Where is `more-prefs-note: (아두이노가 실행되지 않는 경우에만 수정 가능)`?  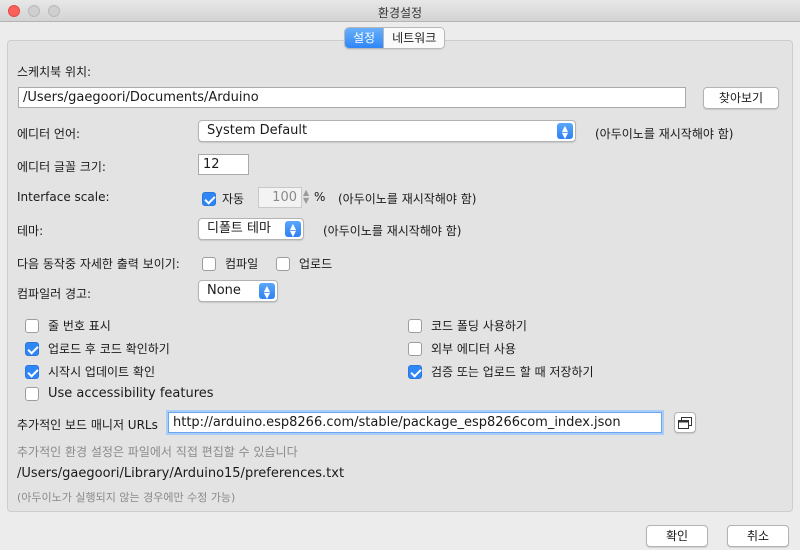 more-prefs-note: (아두이노가 실행되지 않는 경우에만 수정 가능) is located at coordinates (126, 497).